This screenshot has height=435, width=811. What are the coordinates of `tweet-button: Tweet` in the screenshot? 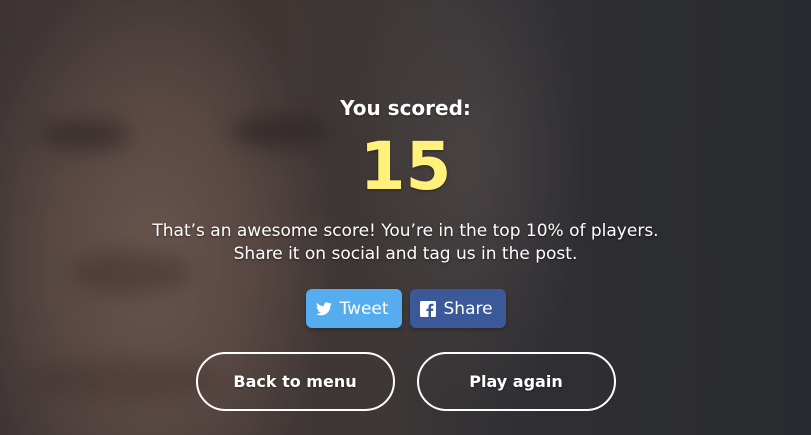 It's located at (353, 308).